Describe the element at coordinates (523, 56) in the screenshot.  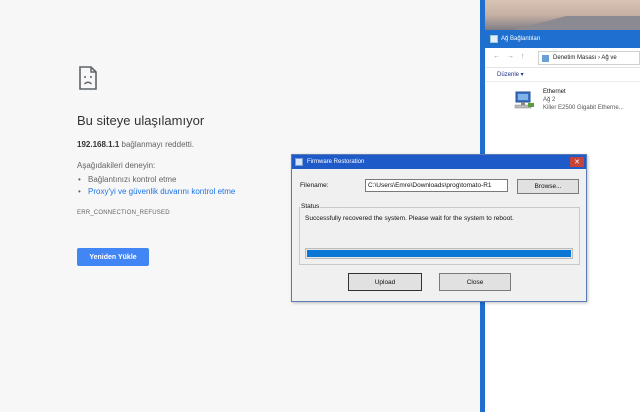
I see `up-icon: ↑` at that location.